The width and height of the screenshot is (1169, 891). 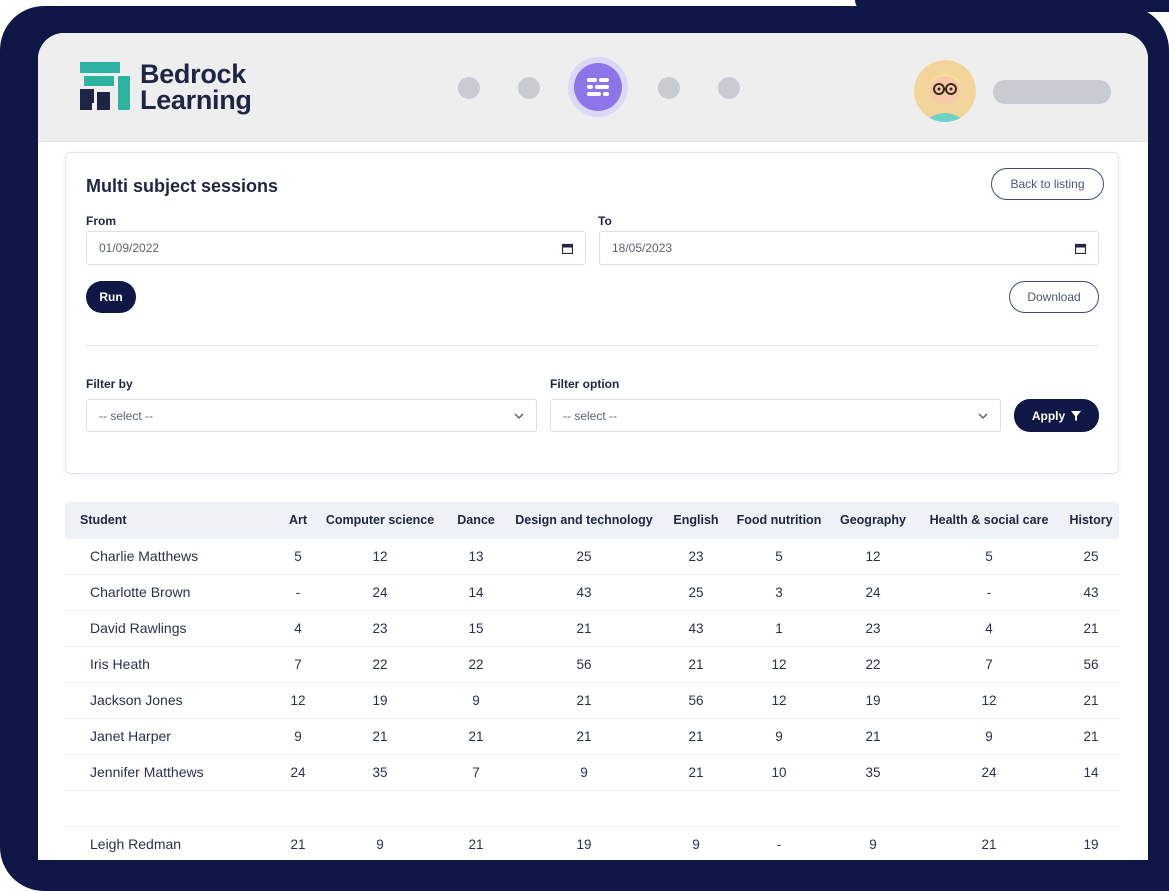 I want to click on cell-dance: 9, so click(x=476, y=700).